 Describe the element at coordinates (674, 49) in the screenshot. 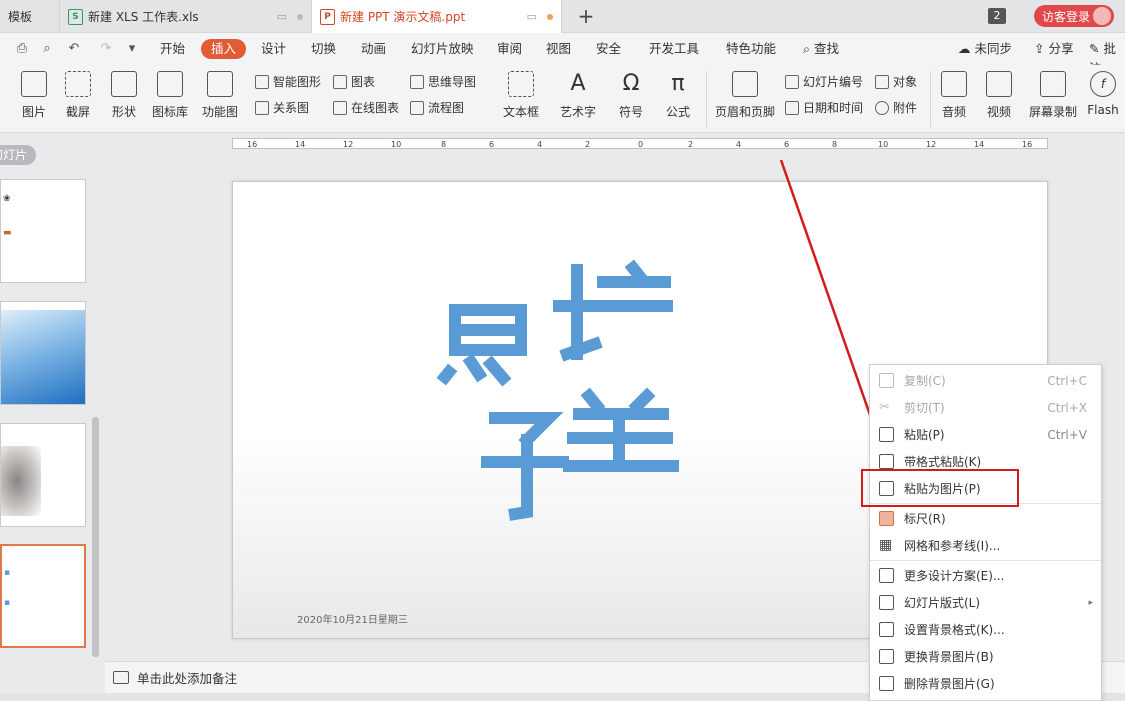

I see `menu-developer: 开发工具` at that location.